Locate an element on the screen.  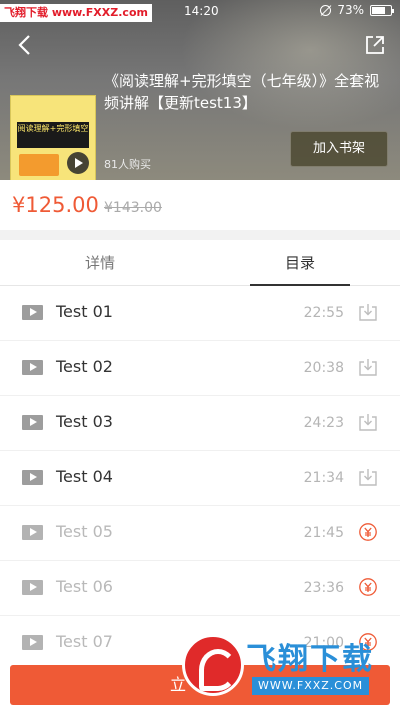
back-button is located at coordinates (25, 45).